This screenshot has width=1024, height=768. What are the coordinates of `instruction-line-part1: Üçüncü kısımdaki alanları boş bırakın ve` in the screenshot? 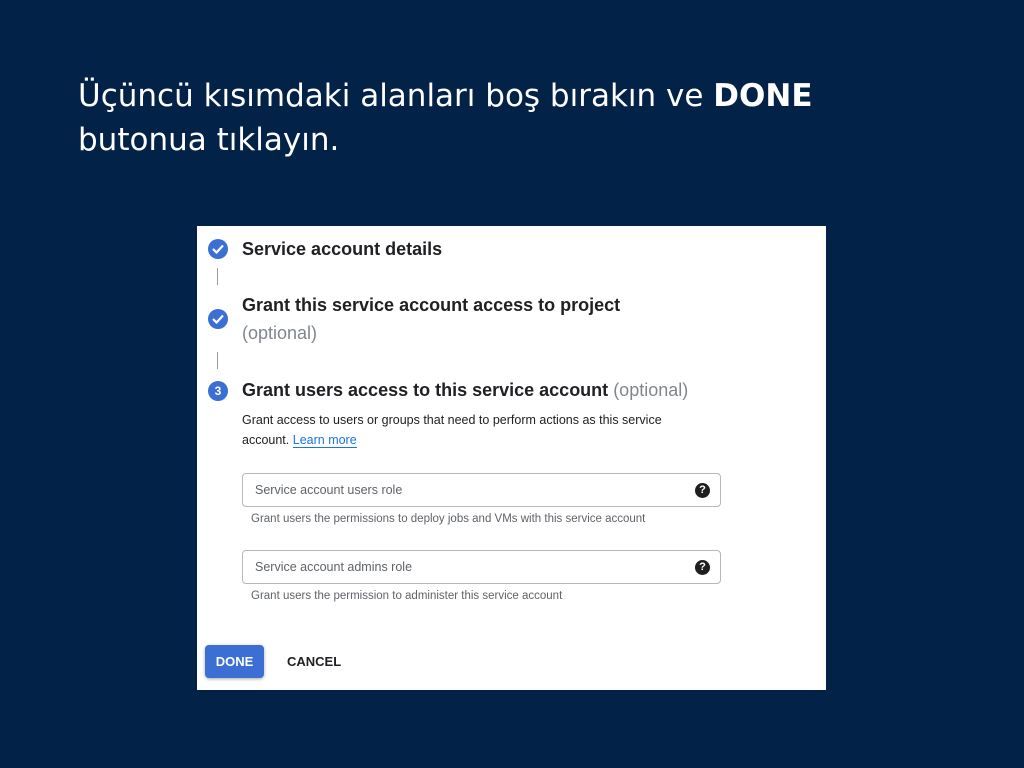 It's located at (396, 96).